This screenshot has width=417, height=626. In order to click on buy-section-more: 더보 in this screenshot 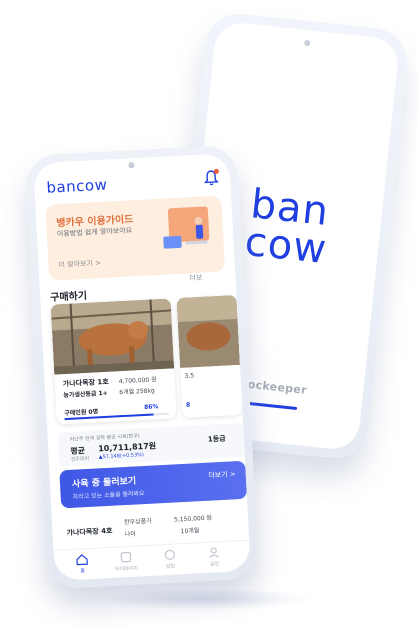, I will do `click(195, 278)`.